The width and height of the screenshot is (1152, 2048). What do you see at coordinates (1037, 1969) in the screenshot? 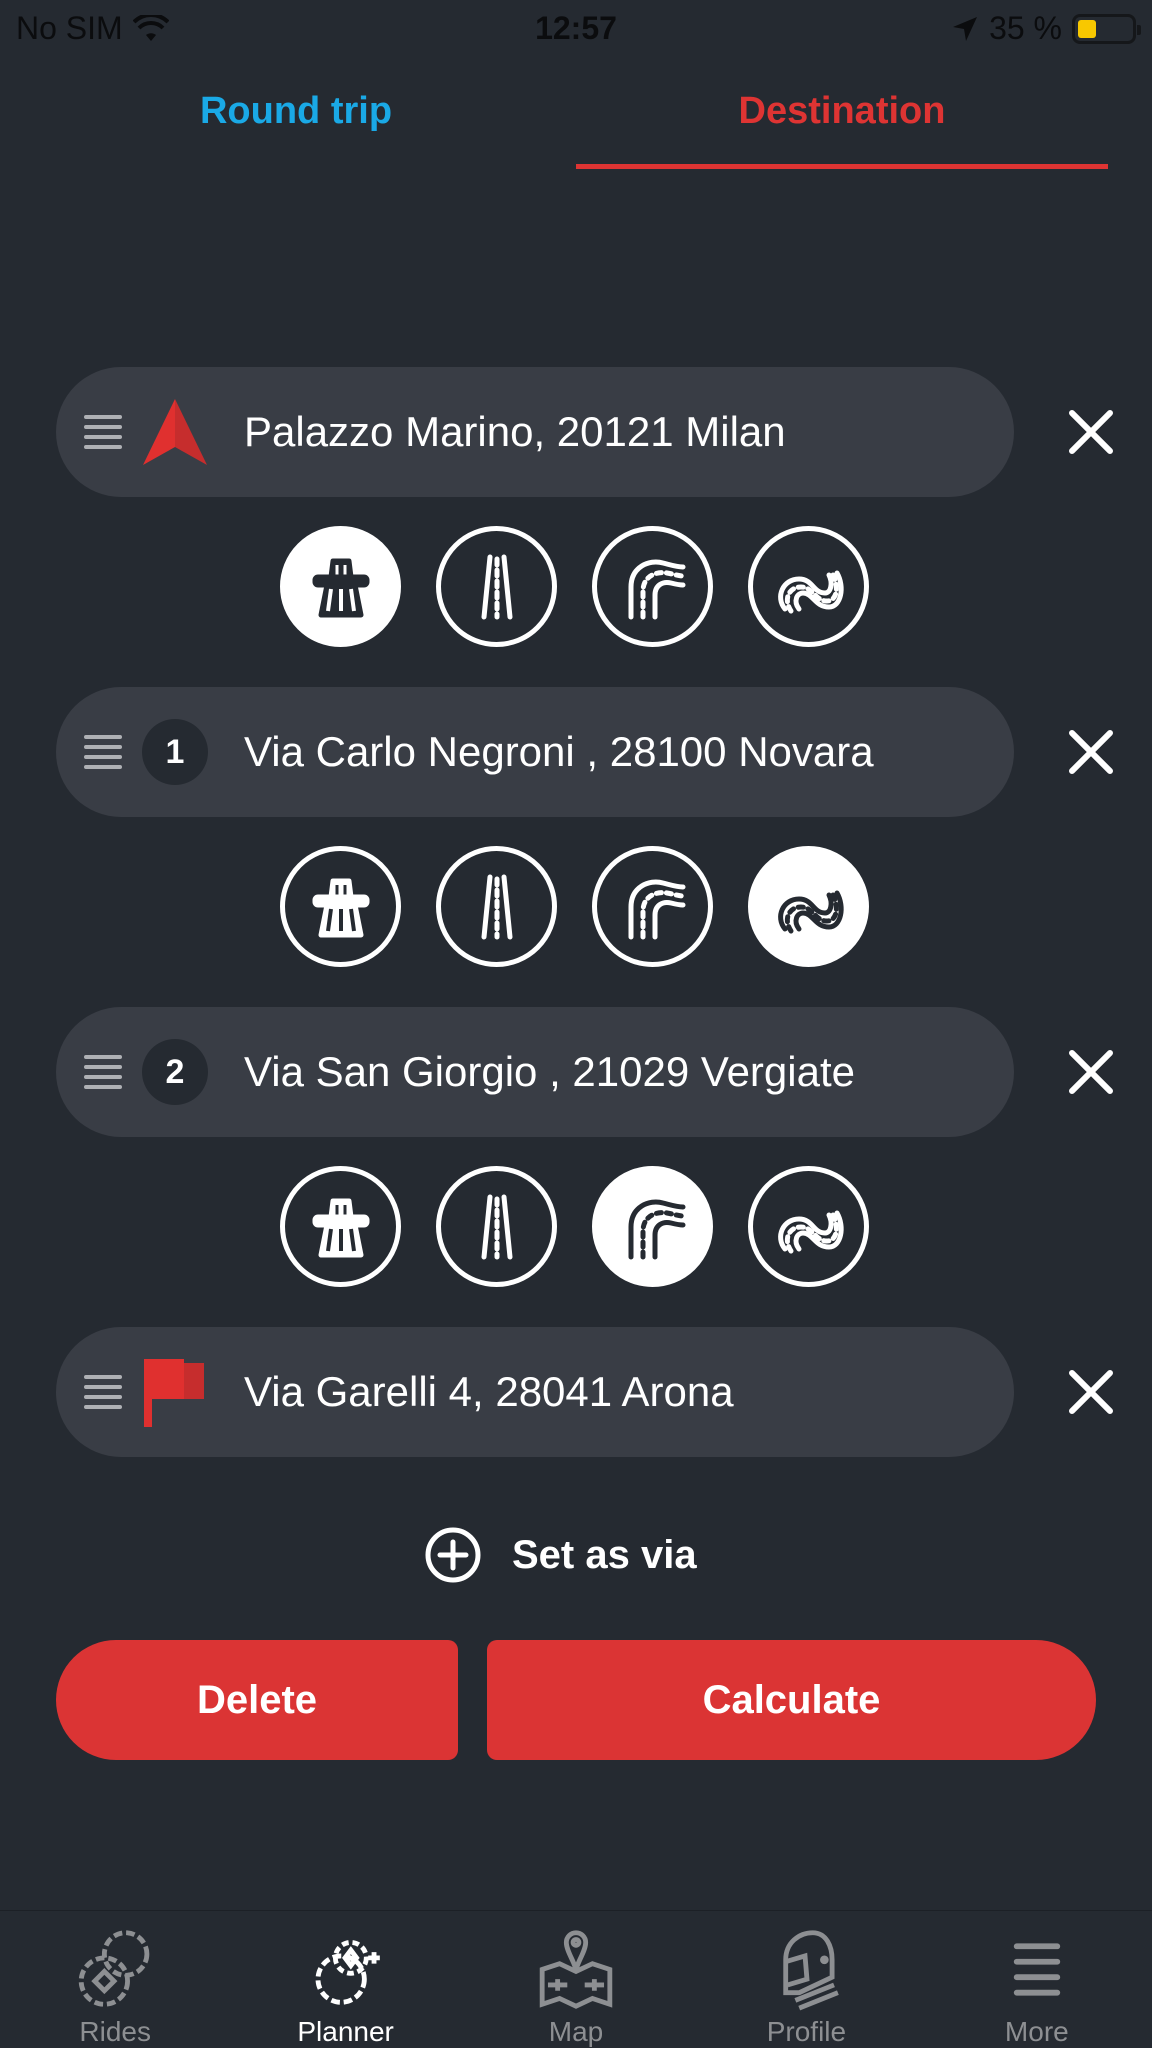
I see `menu-icon` at bounding box center [1037, 1969].